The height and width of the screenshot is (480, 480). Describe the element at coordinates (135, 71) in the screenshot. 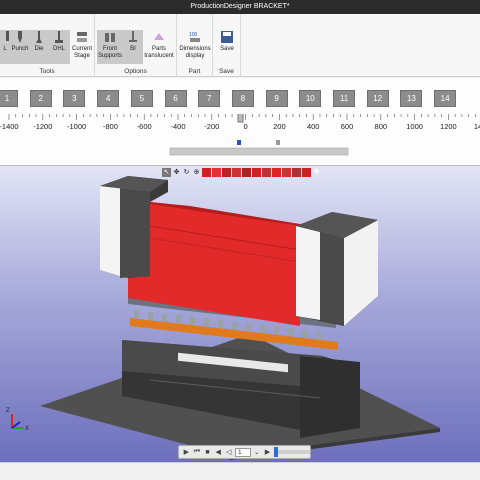

I see `options-group-title: Options` at that location.